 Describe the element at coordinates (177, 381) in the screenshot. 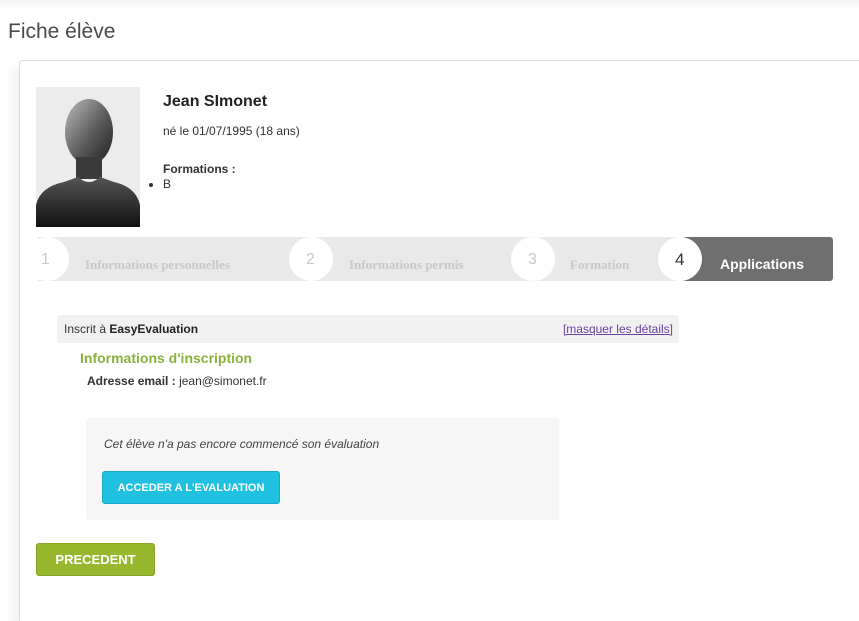

I see `email-line: Adresse email : jean@simonet.fr` at that location.